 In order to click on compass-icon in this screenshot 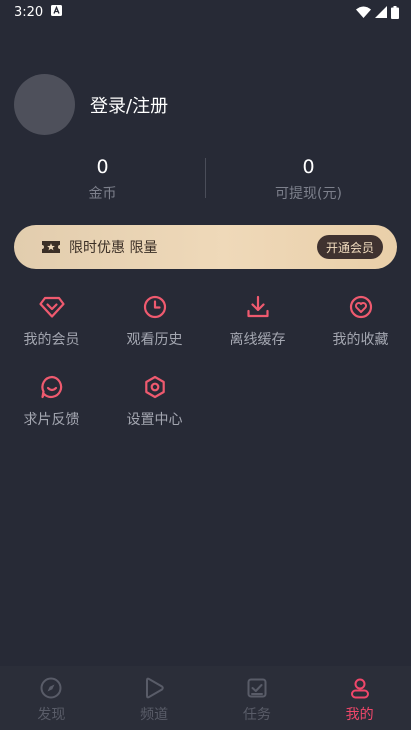, I will do `click(51, 688)`.